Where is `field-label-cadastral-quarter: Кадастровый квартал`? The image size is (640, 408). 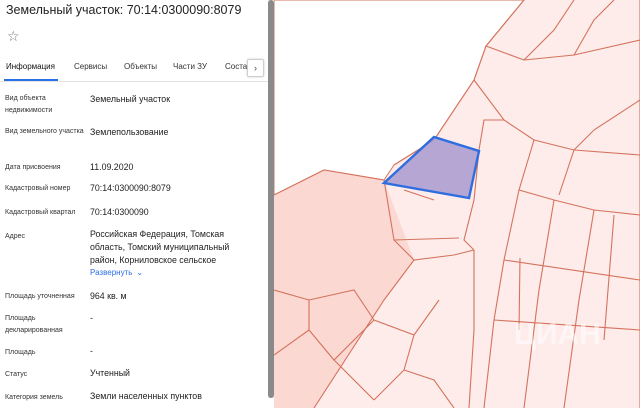 field-label-cadastral-quarter: Кадастровый квартал is located at coordinates (40, 212).